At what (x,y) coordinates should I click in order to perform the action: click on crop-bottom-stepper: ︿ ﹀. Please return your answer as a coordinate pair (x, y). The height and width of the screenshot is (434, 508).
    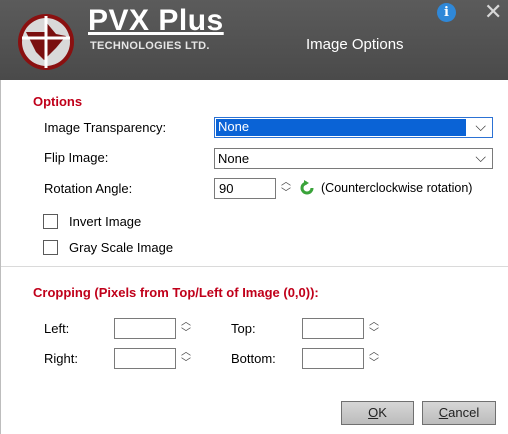
    Looking at the image, I should click on (374, 359).